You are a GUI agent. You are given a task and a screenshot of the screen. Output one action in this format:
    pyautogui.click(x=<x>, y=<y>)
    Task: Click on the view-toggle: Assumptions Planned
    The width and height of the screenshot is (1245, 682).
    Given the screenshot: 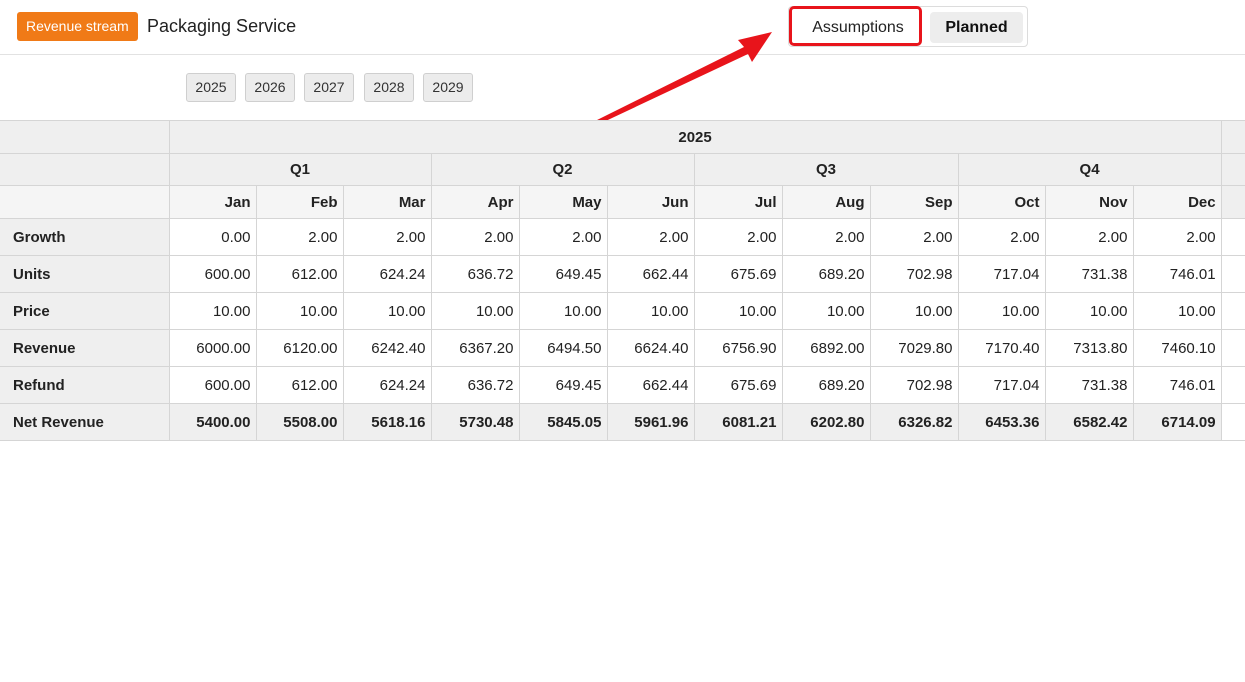 What is the action you would take?
    pyautogui.click(x=908, y=26)
    